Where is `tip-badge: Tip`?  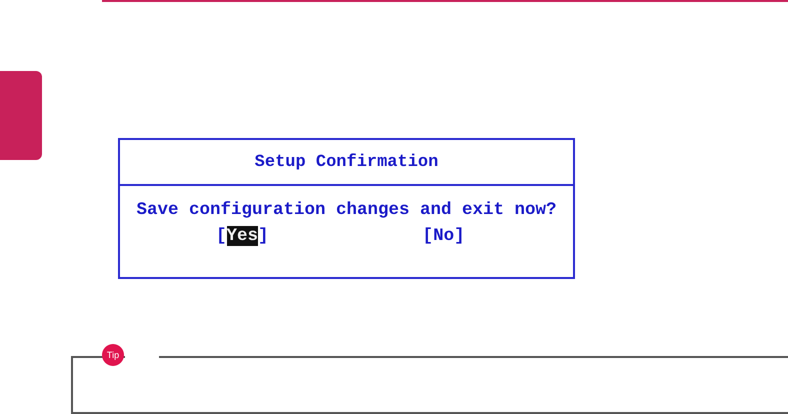 tip-badge: Tip is located at coordinates (113, 355).